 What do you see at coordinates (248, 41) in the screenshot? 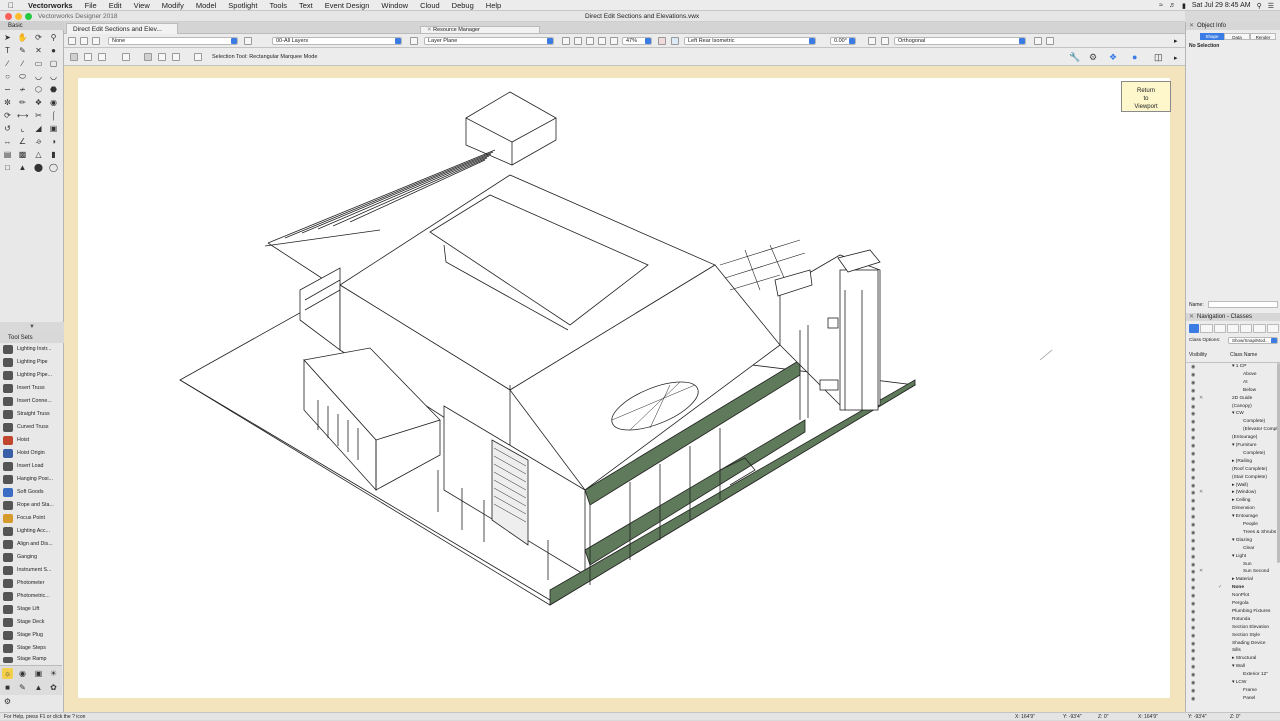
I see `layer-options-icon` at bounding box center [248, 41].